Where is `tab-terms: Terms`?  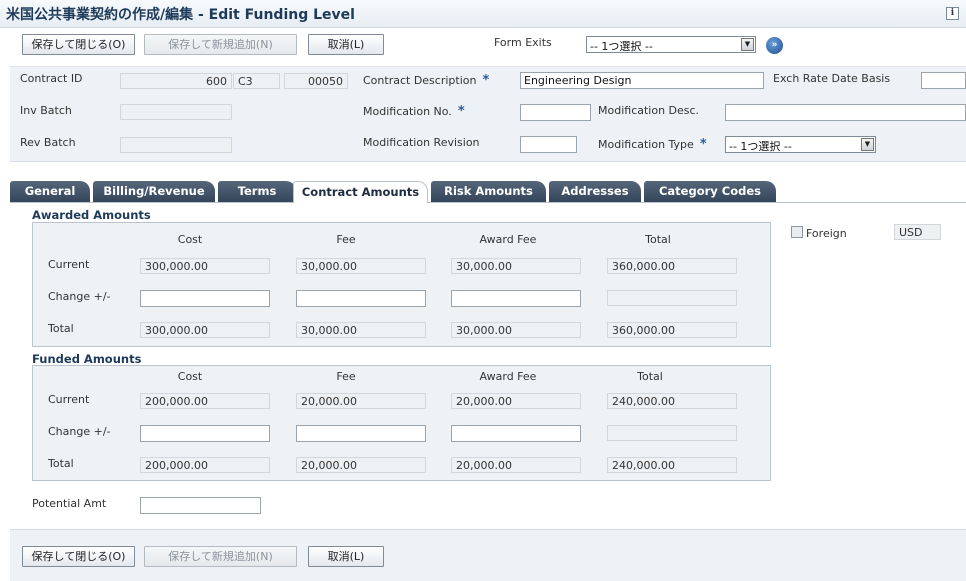 tab-terms: Terms is located at coordinates (257, 191).